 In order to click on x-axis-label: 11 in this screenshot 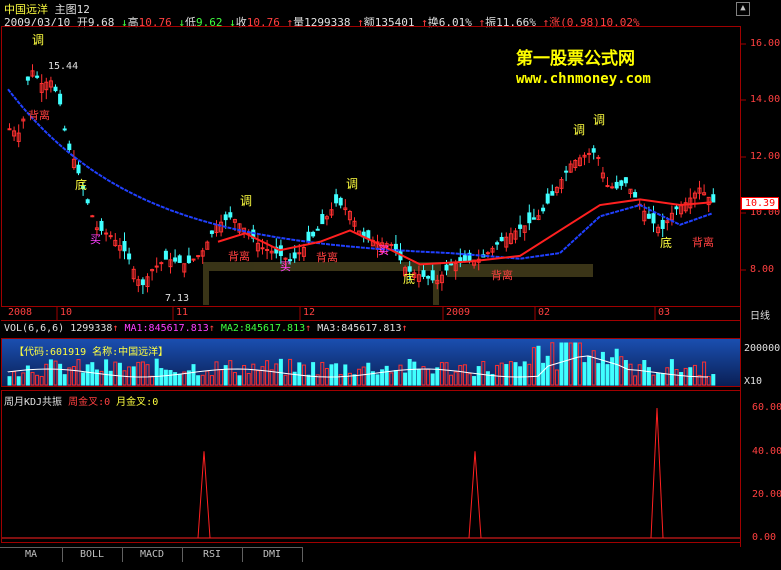, I will do `click(182, 312)`.